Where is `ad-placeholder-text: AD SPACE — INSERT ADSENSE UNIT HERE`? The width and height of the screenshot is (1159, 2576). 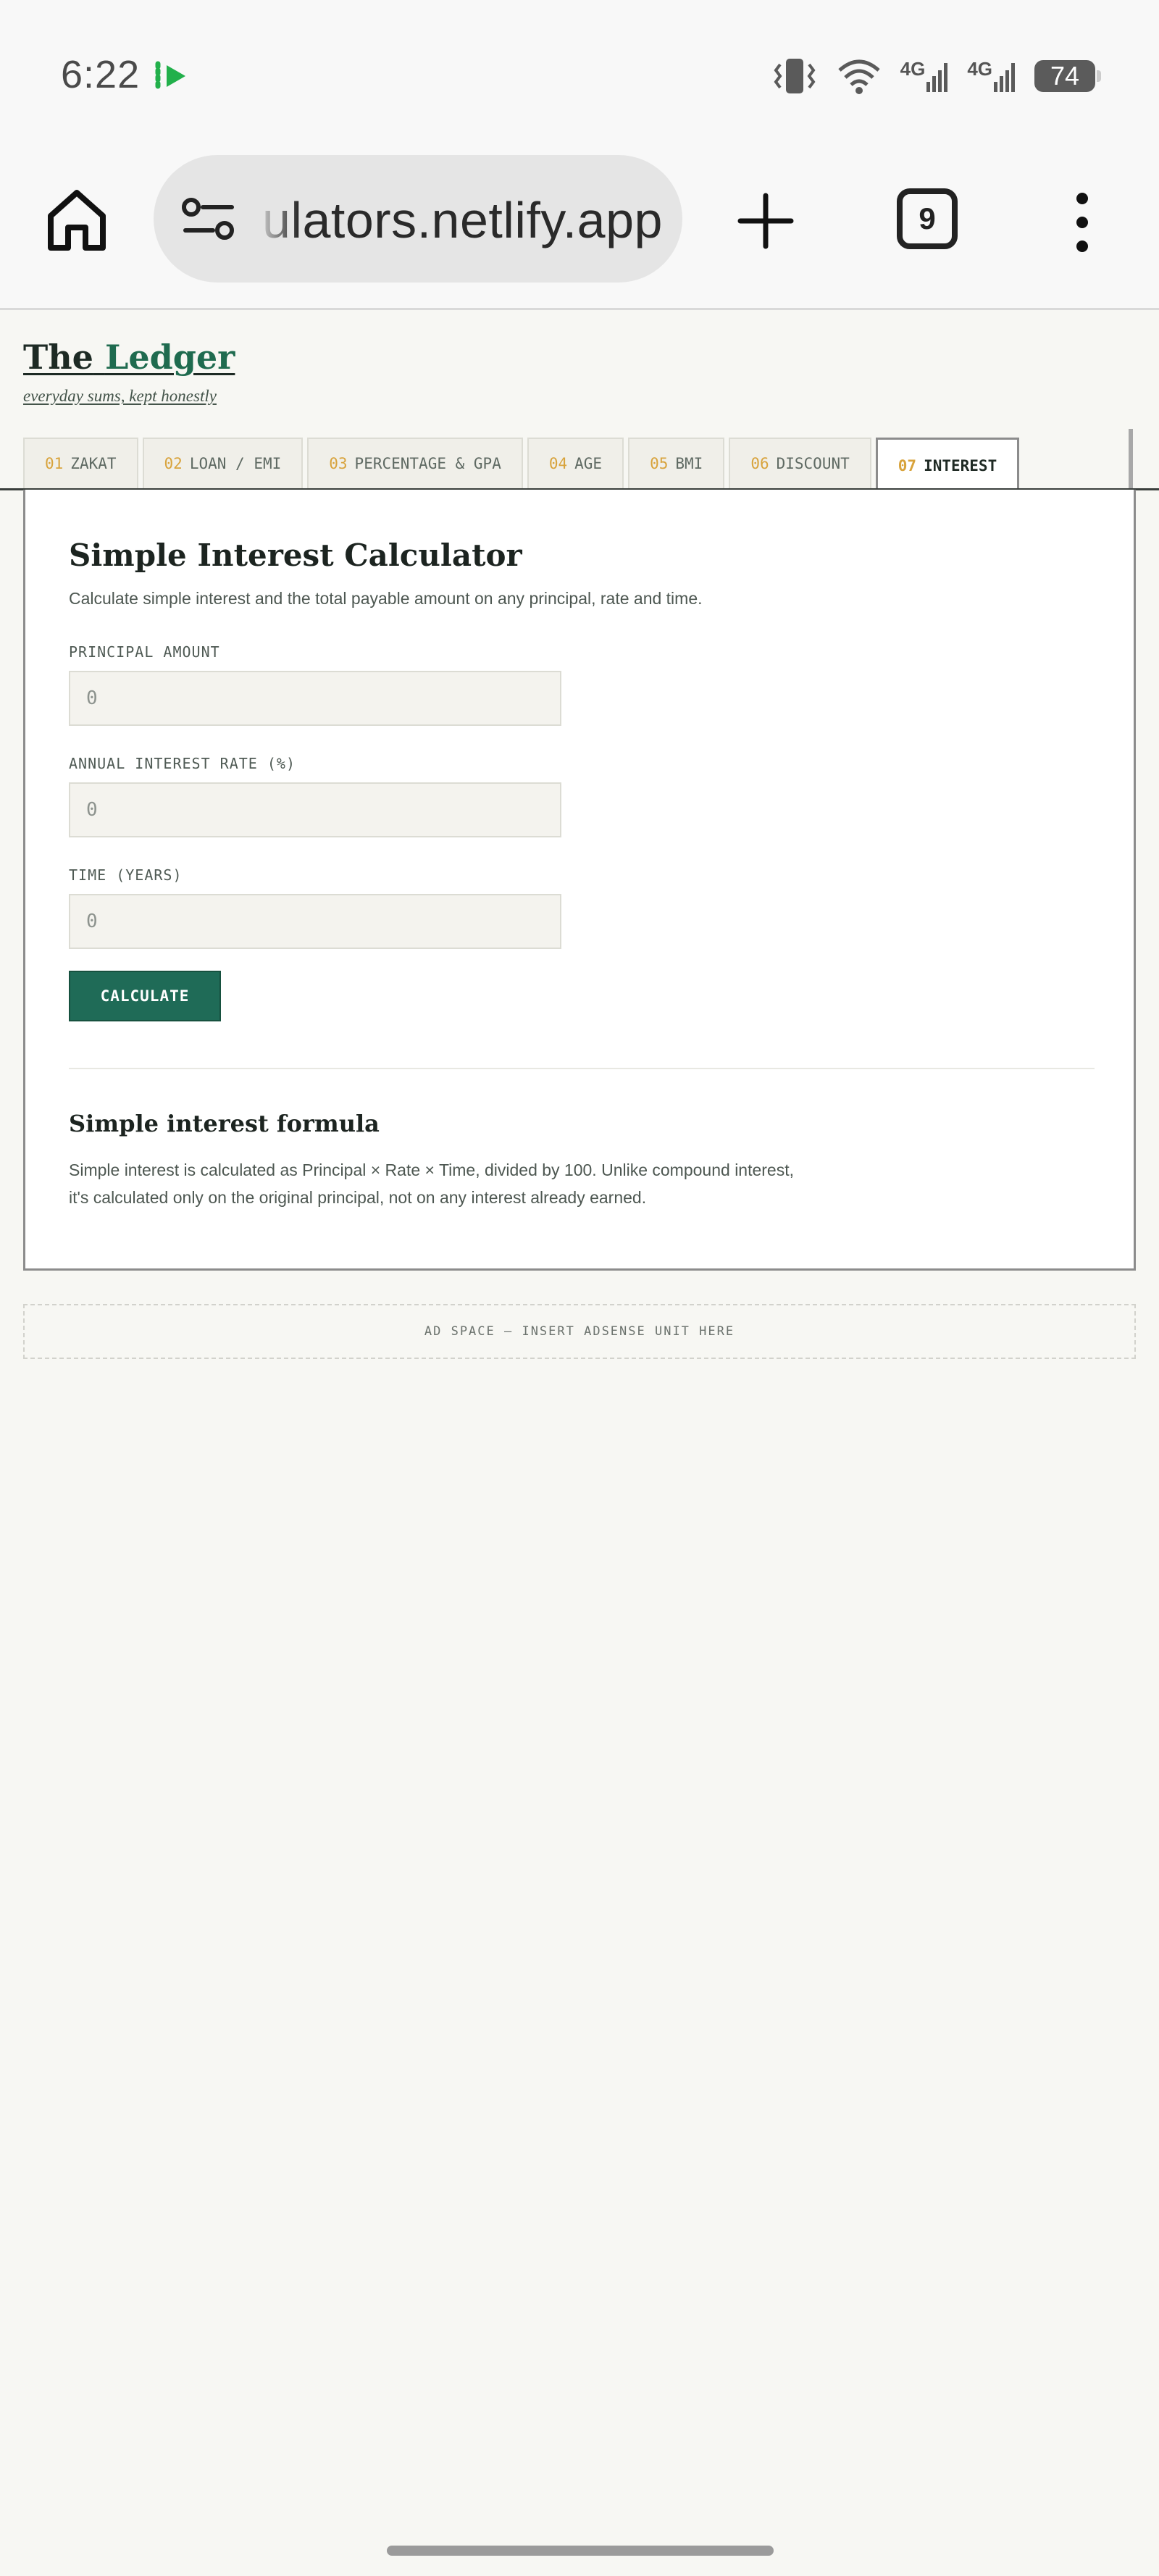 ad-placeholder-text: AD SPACE — INSERT ADSENSE UNIT HERE is located at coordinates (579, 1331).